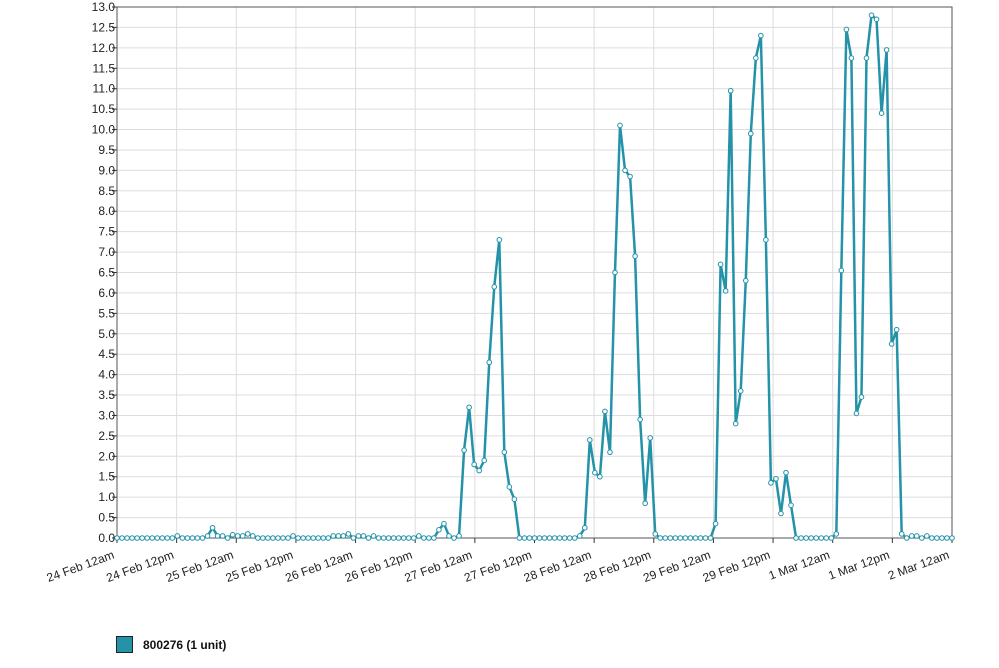  I want to click on x-tick-label: 26 Feb 12am, so click(318, 566).